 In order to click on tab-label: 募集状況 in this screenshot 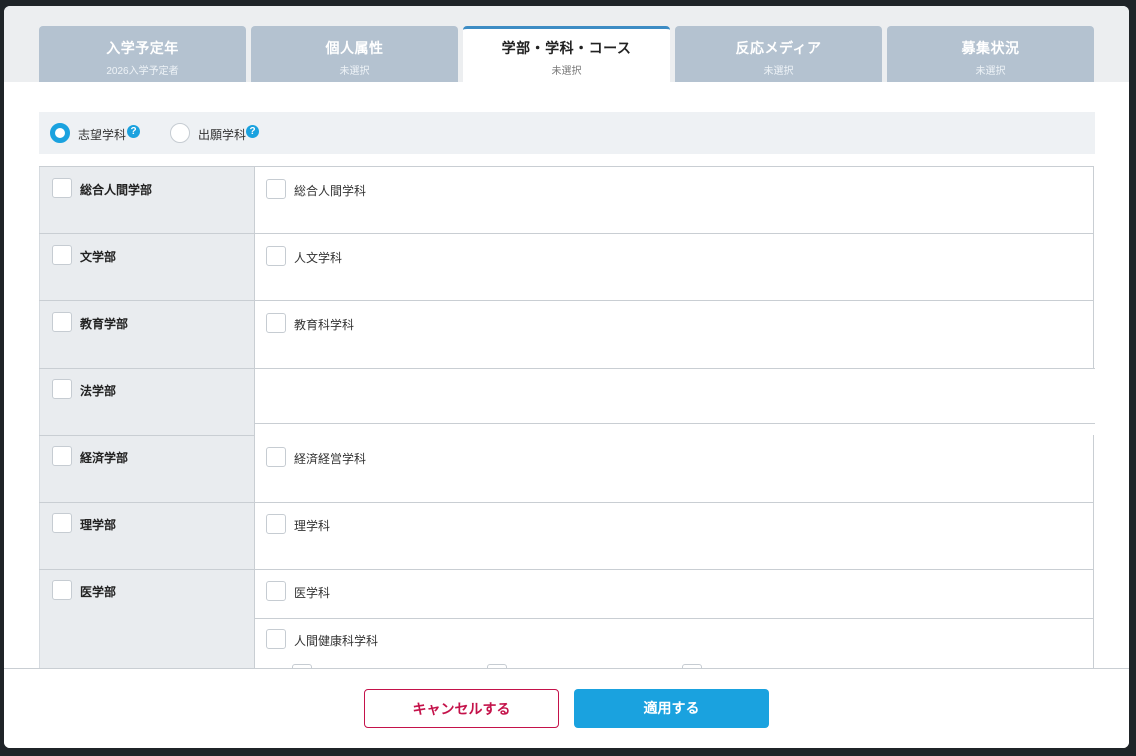, I will do `click(990, 48)`.